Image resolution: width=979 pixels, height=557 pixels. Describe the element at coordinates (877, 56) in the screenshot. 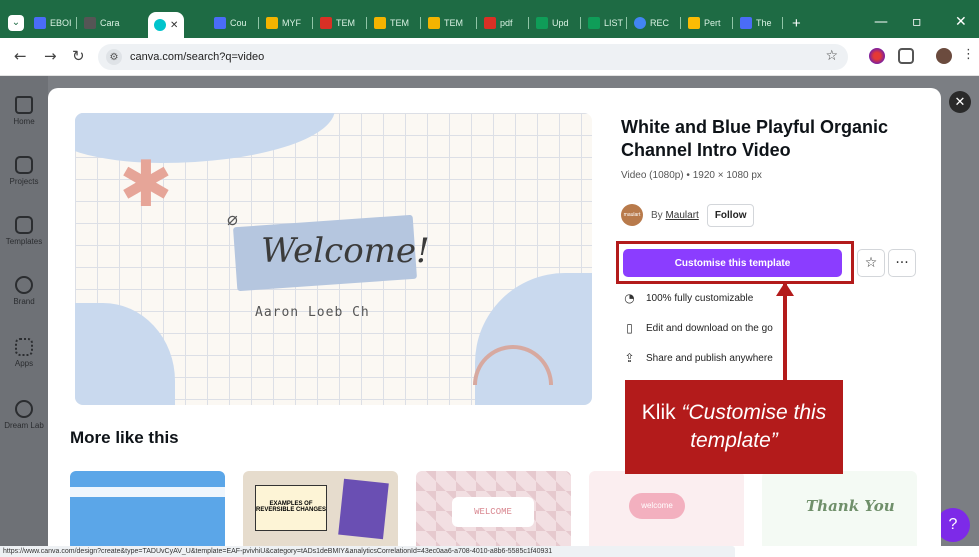

I see `extension-icon` at that location.